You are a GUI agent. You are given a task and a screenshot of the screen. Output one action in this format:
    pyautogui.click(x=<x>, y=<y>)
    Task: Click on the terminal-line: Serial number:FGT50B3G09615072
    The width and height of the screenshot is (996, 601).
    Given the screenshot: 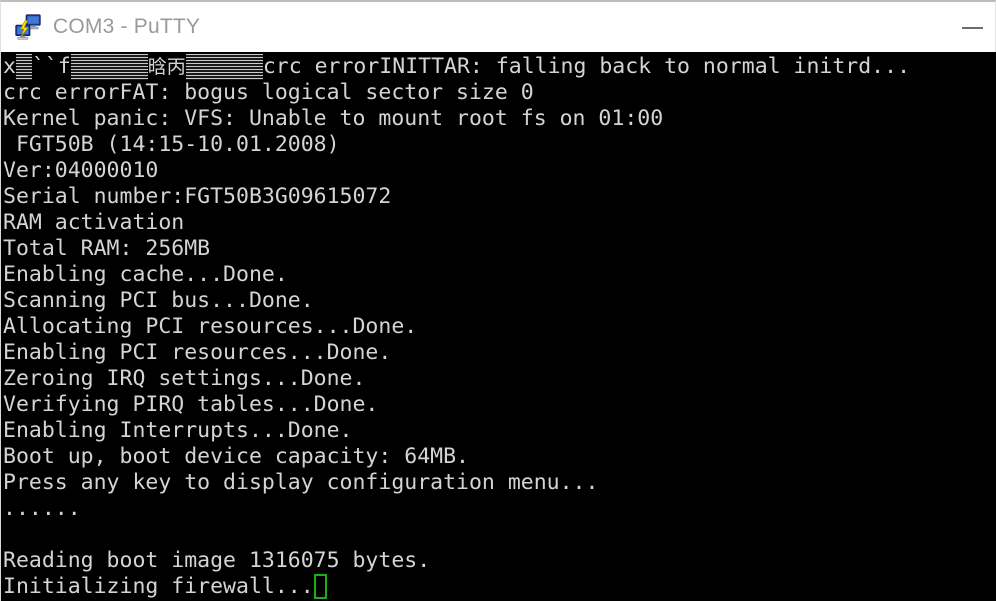 What is the action you would take?
    pyautogui.click(x=197, y=196)
    